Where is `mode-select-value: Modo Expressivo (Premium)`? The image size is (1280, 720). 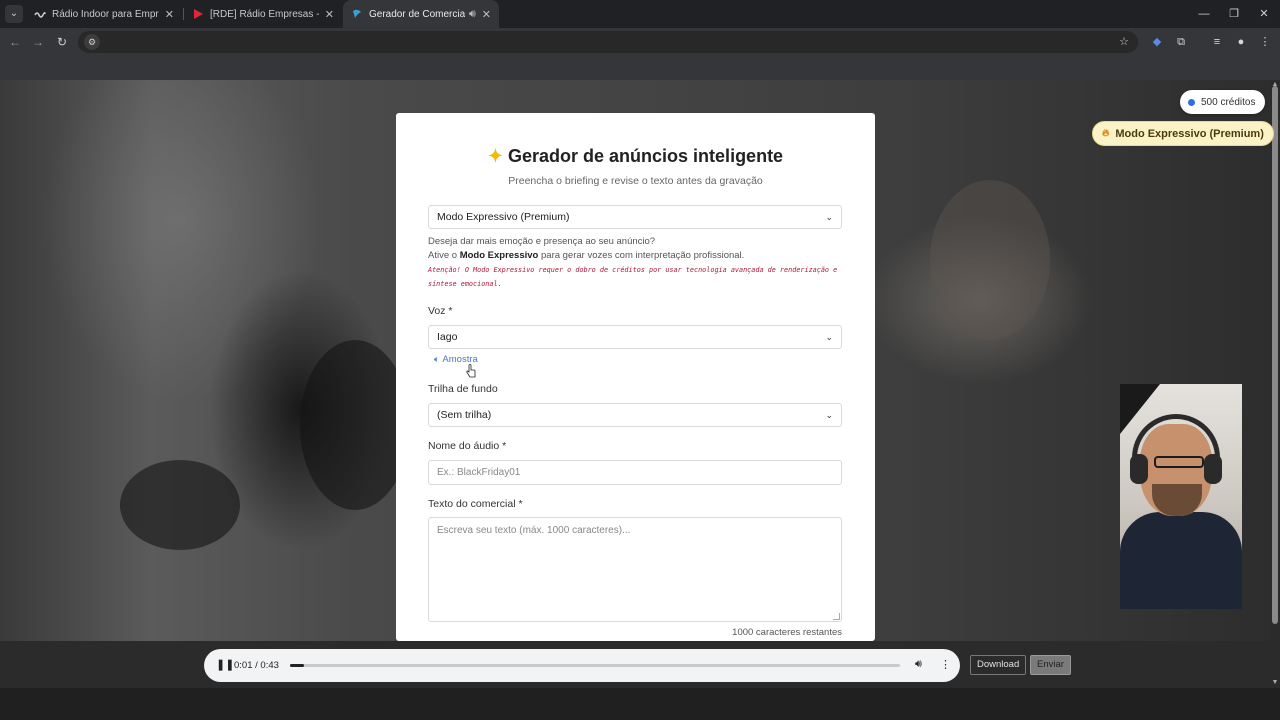
mode-select-value: Modo Expressivo (Premium) is located at coordinates (503, 217).